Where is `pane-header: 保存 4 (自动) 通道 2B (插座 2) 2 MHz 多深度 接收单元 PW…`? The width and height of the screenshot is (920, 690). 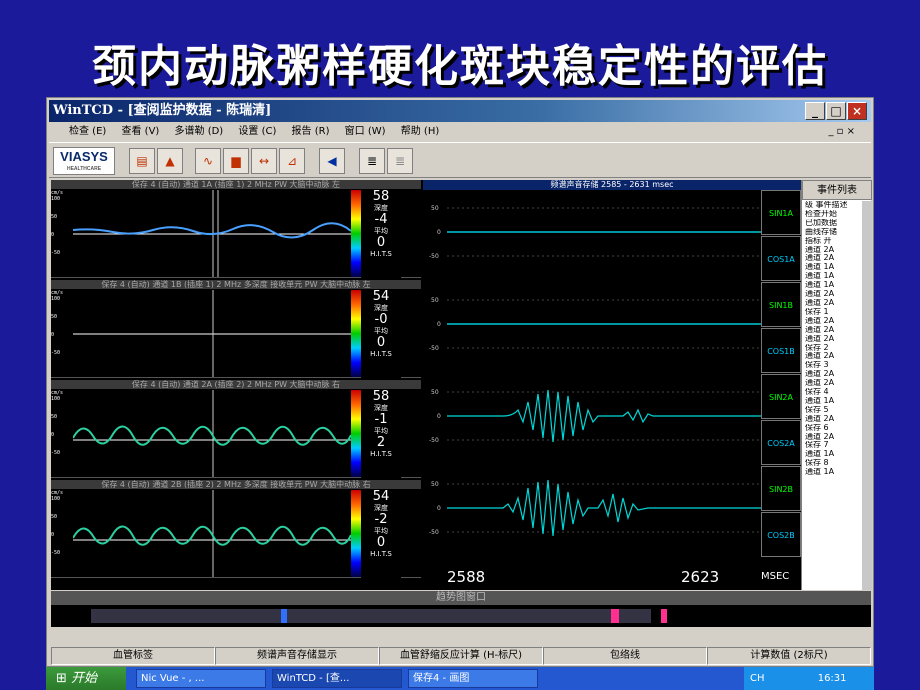 pane-header: 保存 4 (自动) 通道 2B (插座 2) 2 MHz 多深度 接收单元 PW… is located at coordinates (236, 484).